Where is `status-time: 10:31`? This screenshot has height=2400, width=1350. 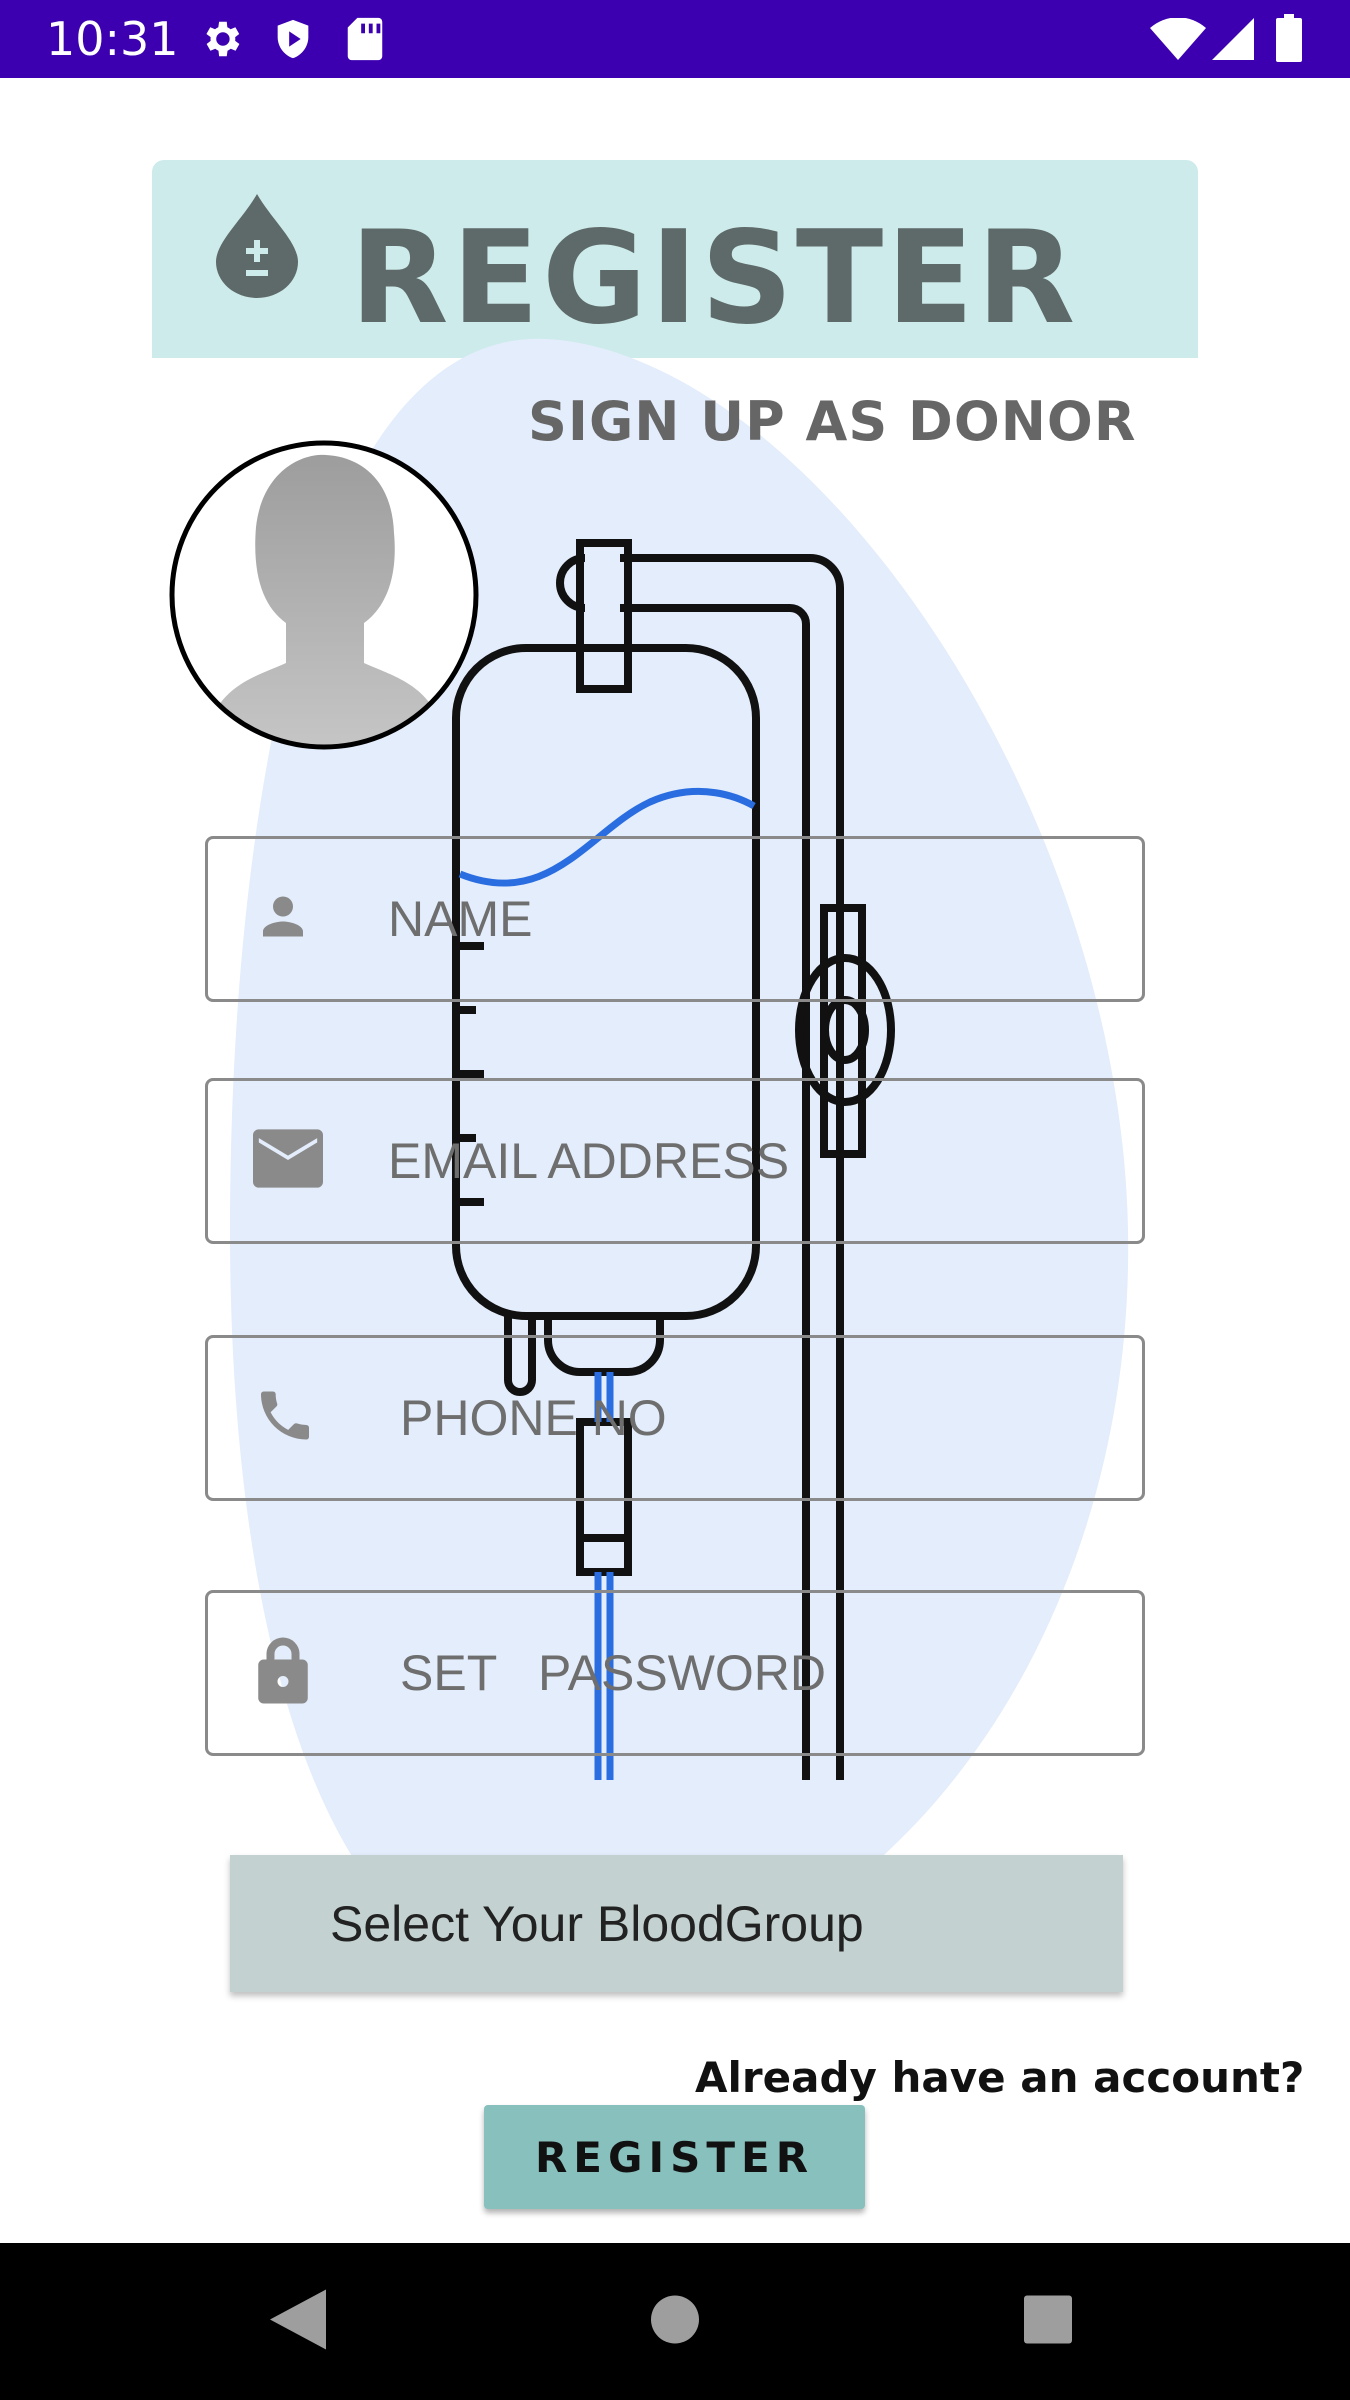
status-time: 10:31 is located at coordinates (112, 39).